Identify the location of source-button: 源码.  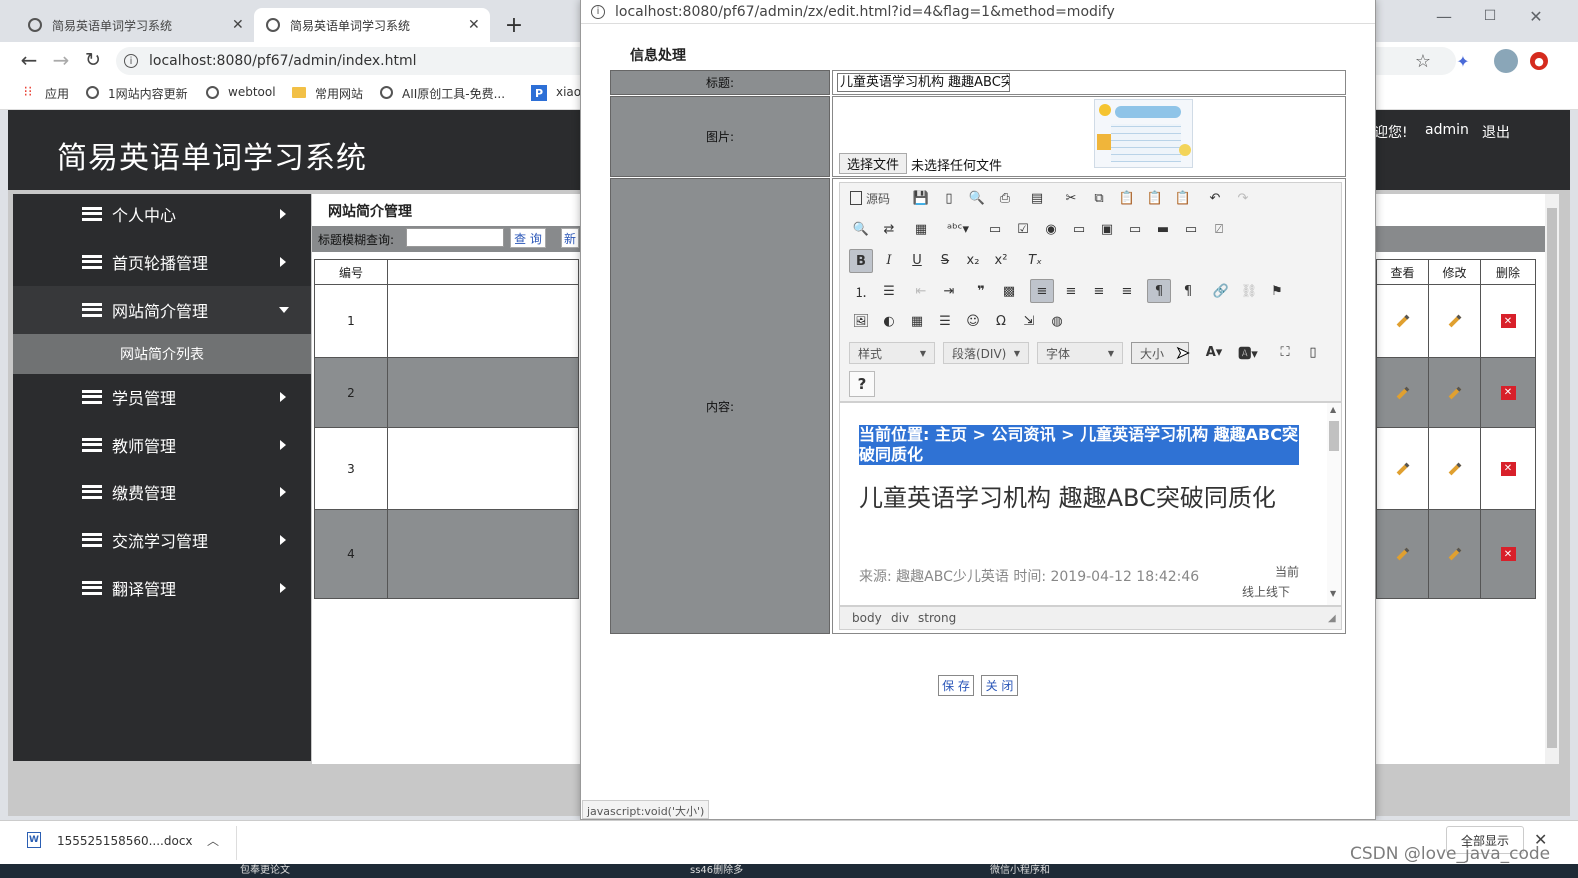
(876, 198).